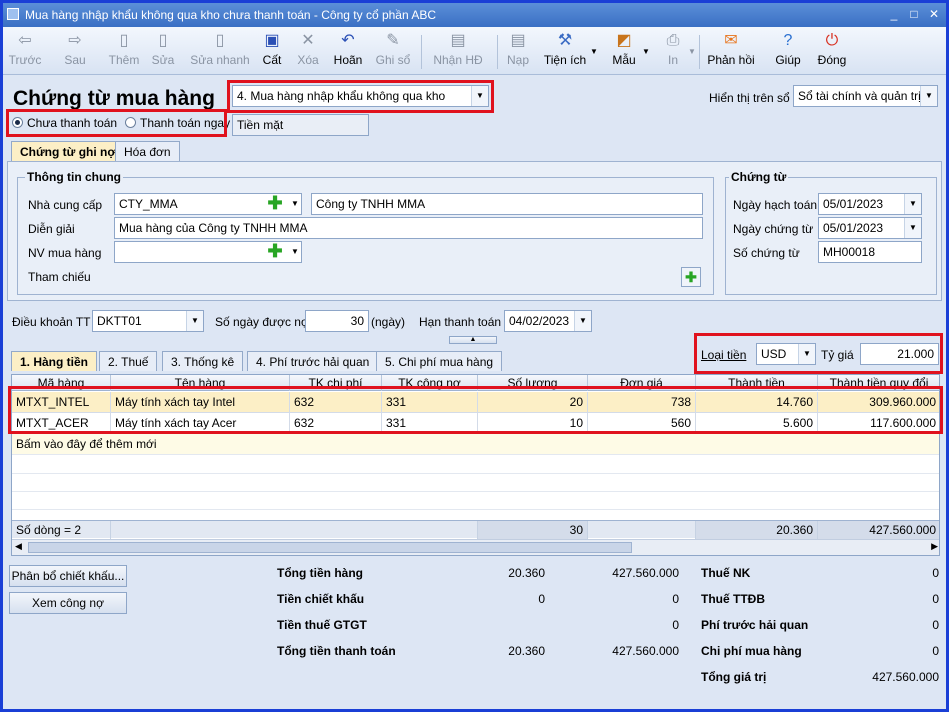 The image size is (949, 712). I want to click on undo-button: ↶ Hoãn, so click(348, 52).